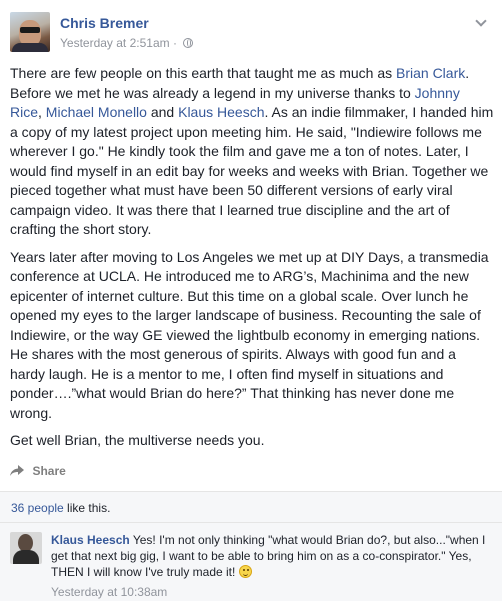 This screenshot has width=502, height=601. Describe the element at coordinates (221, 112) in the screenshot. I see `mention-link: Klaus Heesch` at that location.